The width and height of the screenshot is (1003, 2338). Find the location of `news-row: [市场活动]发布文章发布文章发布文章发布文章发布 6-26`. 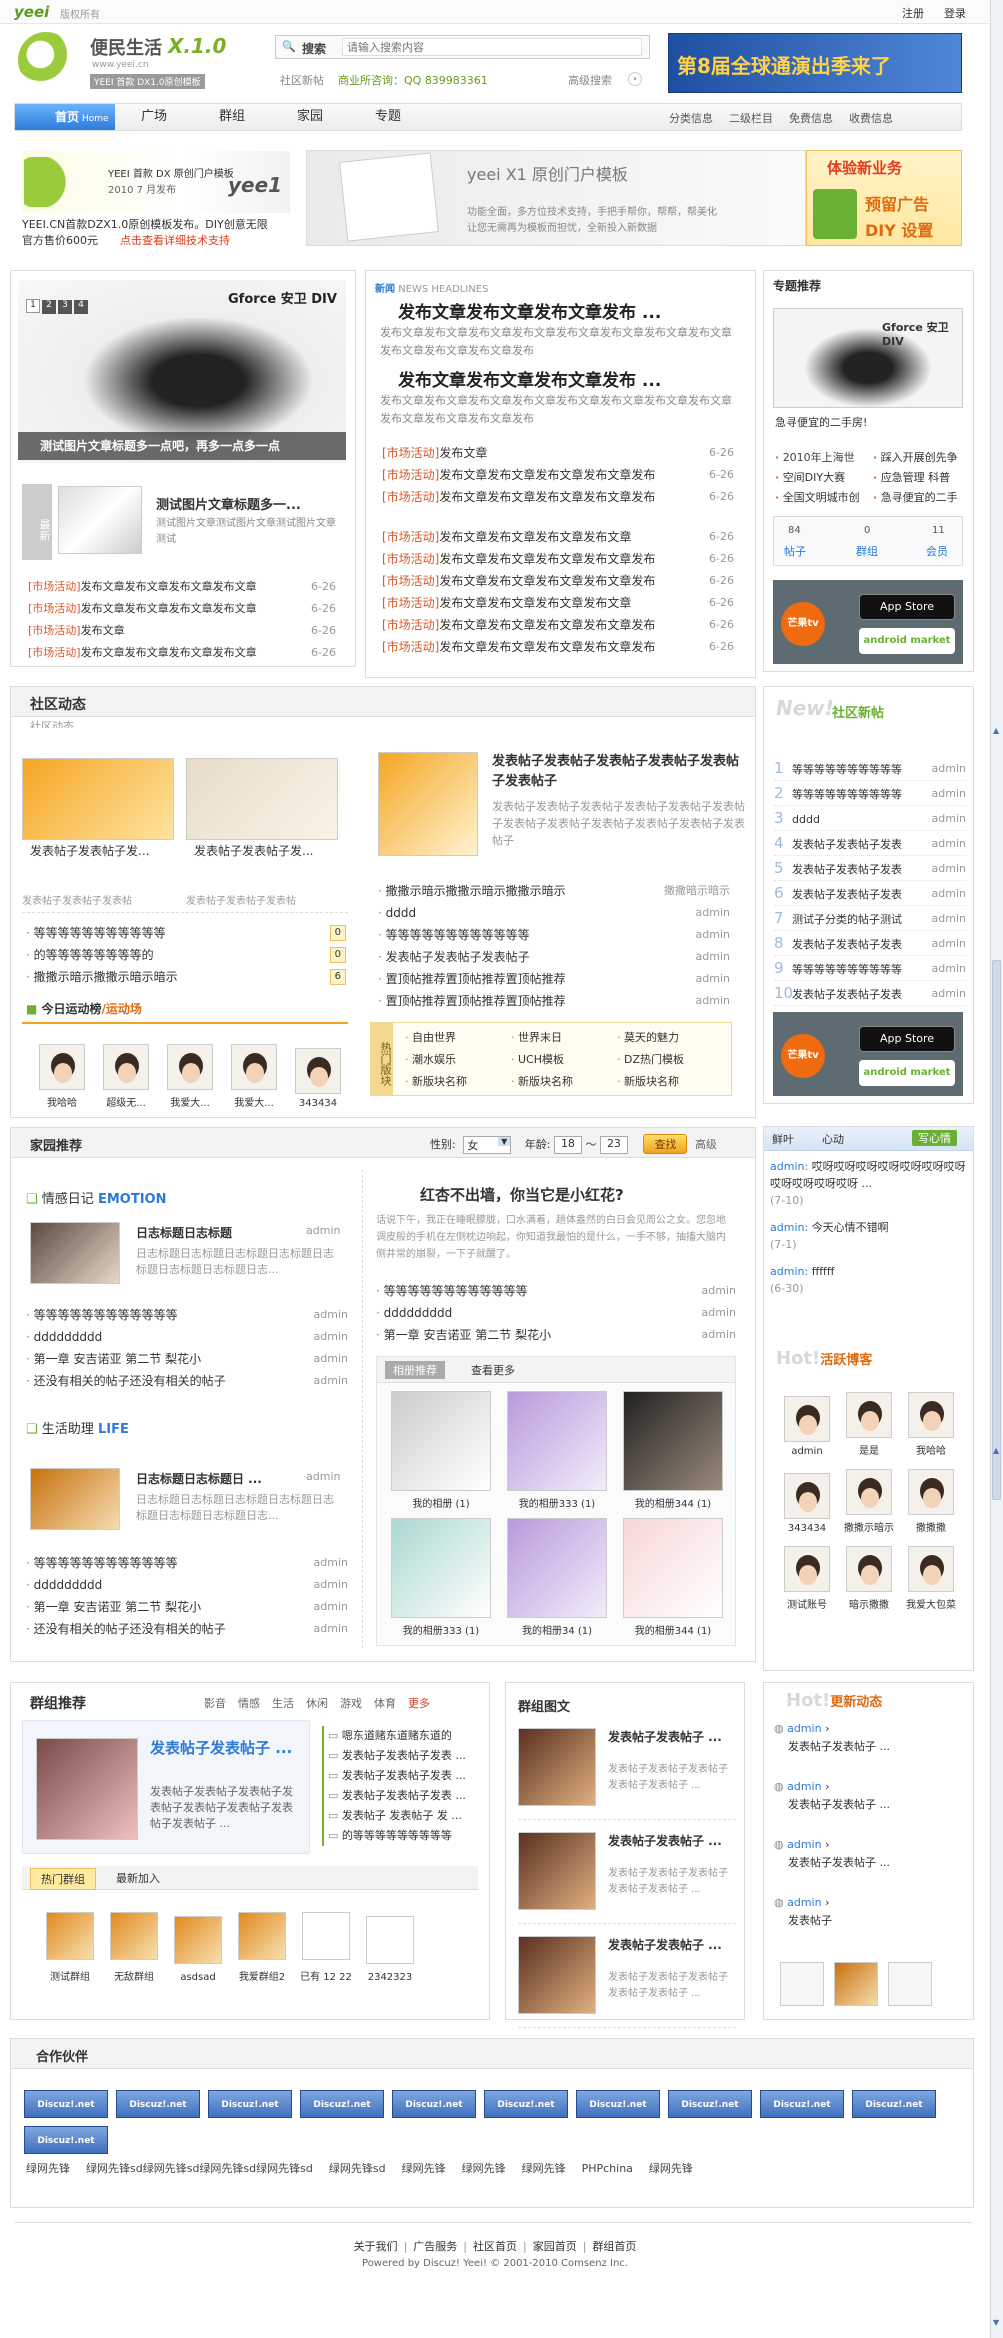

news-row: [市场活动]发布文章发布文章发布文章发布文章发布 6-26 is located at coordinates (558, 475).